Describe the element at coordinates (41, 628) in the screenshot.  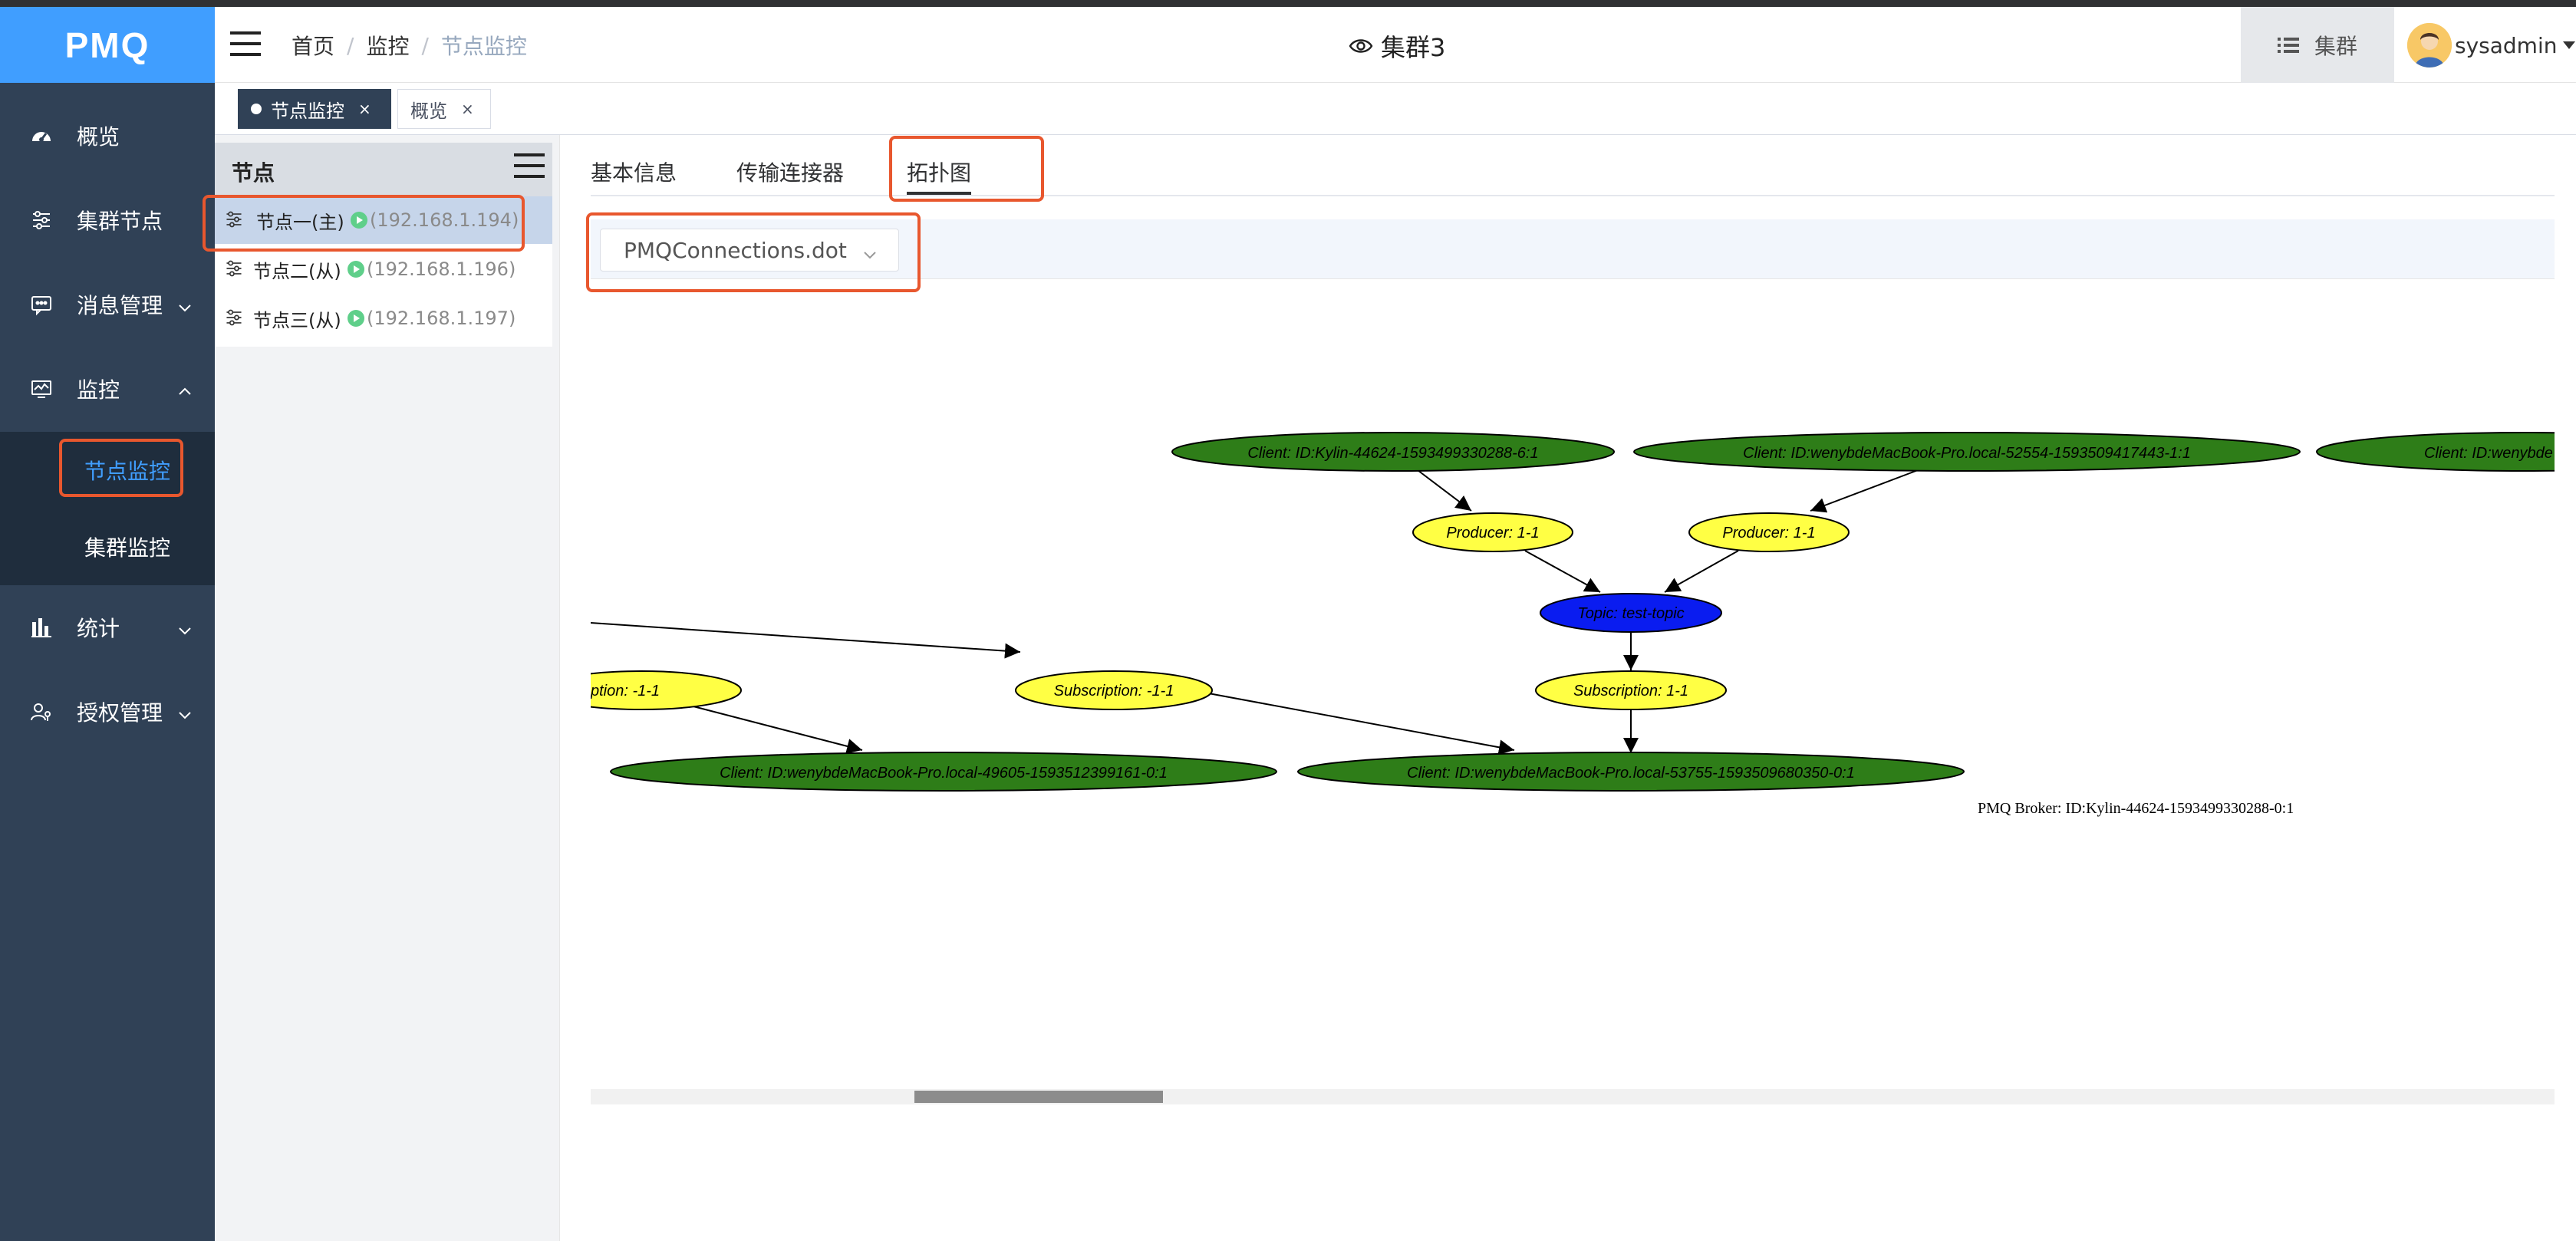
I see `bar-chart-icon` at that location.